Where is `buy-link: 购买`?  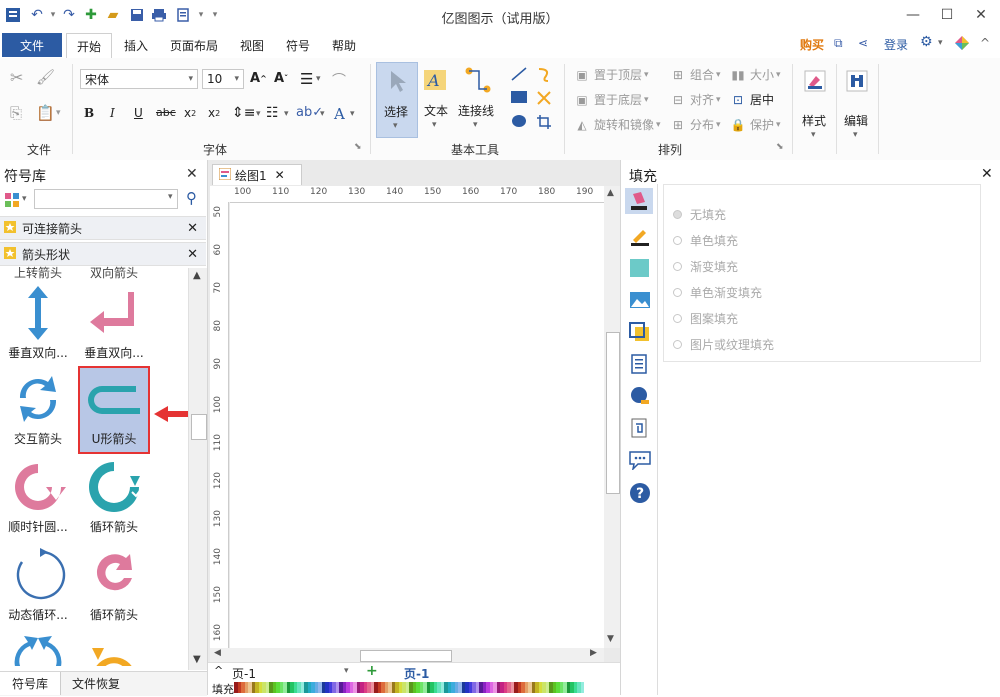
buy-link: 购买 is located at coordinates (812, 44).